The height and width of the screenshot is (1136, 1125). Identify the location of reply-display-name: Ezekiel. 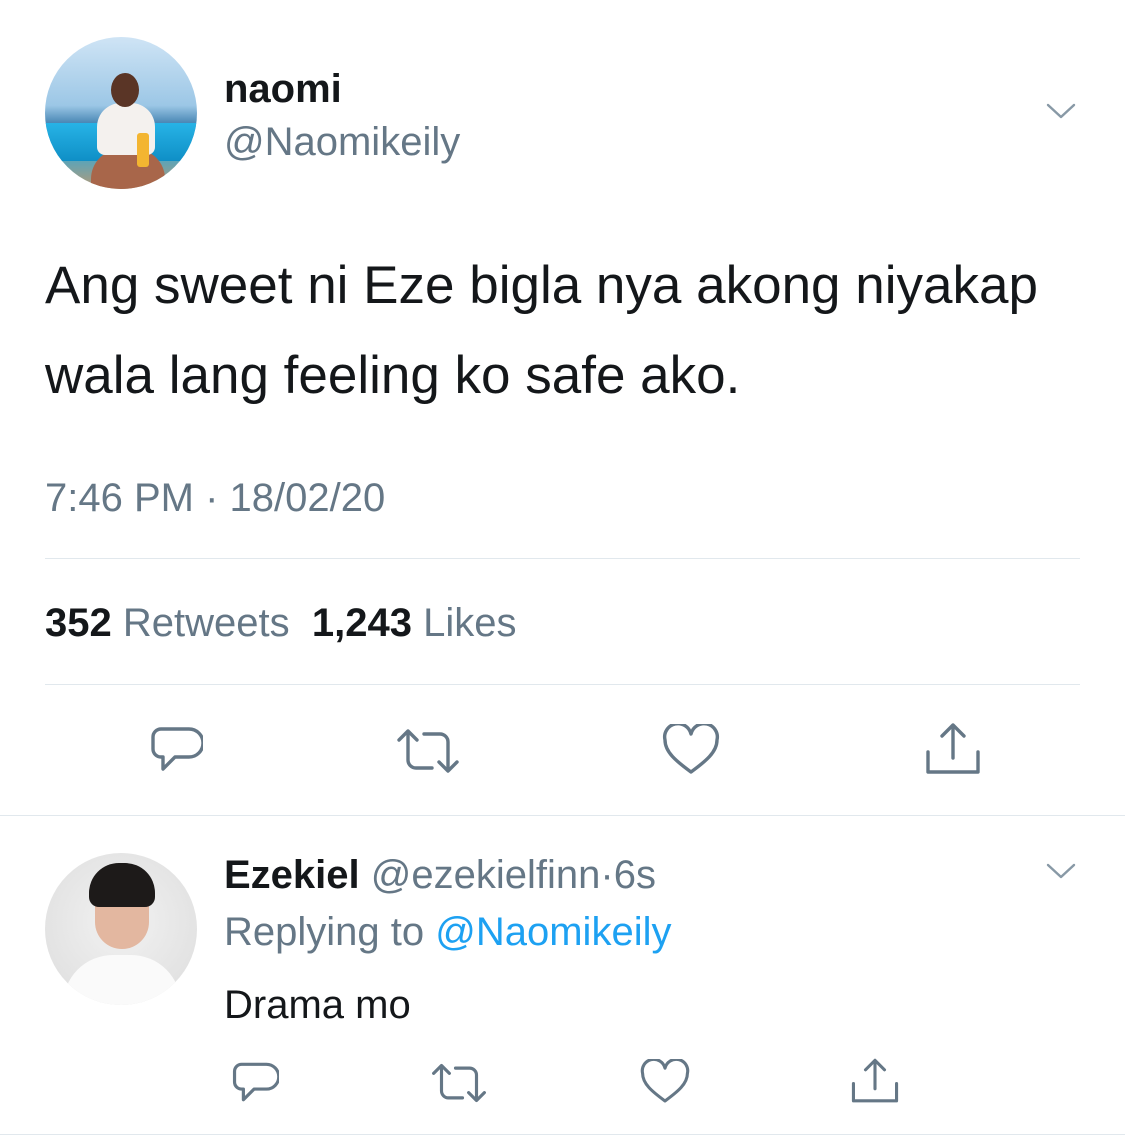
(292, 875).